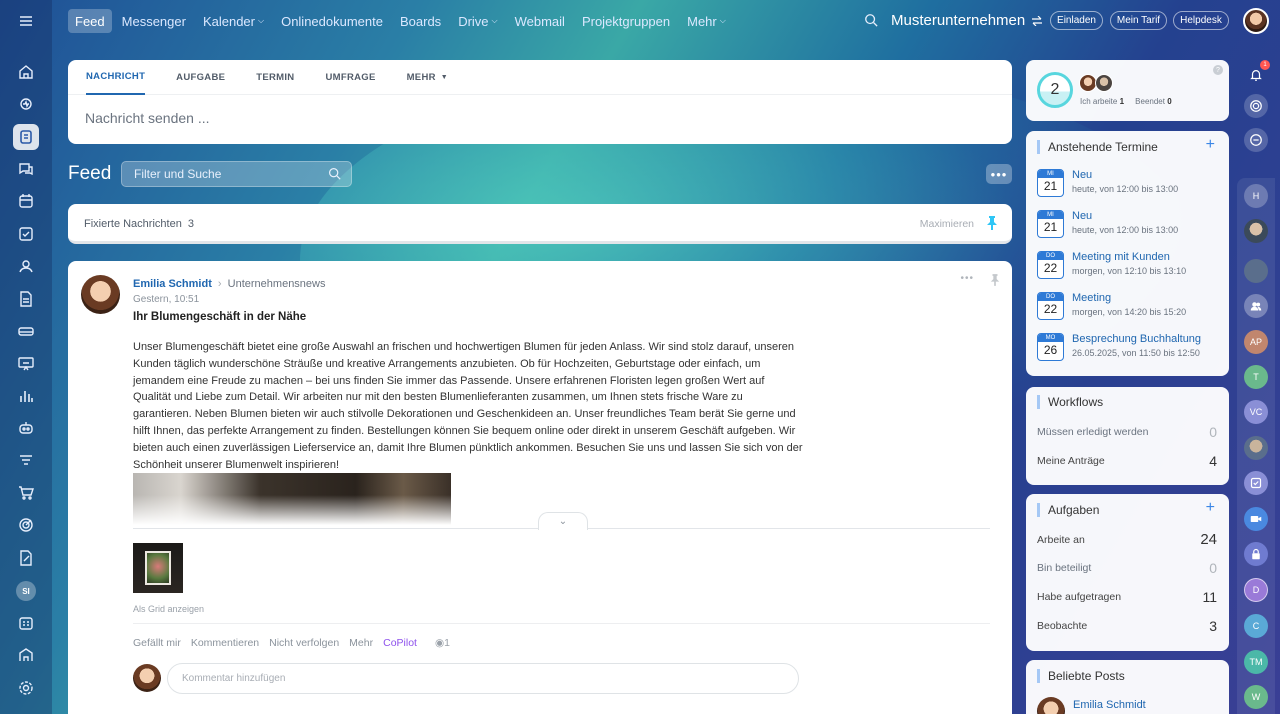 The height and width of the screenshot is (714, 1280). What do you see at coordinates (1256, 140) in the screenshot?
I see `search-chat-icon` at bounding box center [1256, 140].